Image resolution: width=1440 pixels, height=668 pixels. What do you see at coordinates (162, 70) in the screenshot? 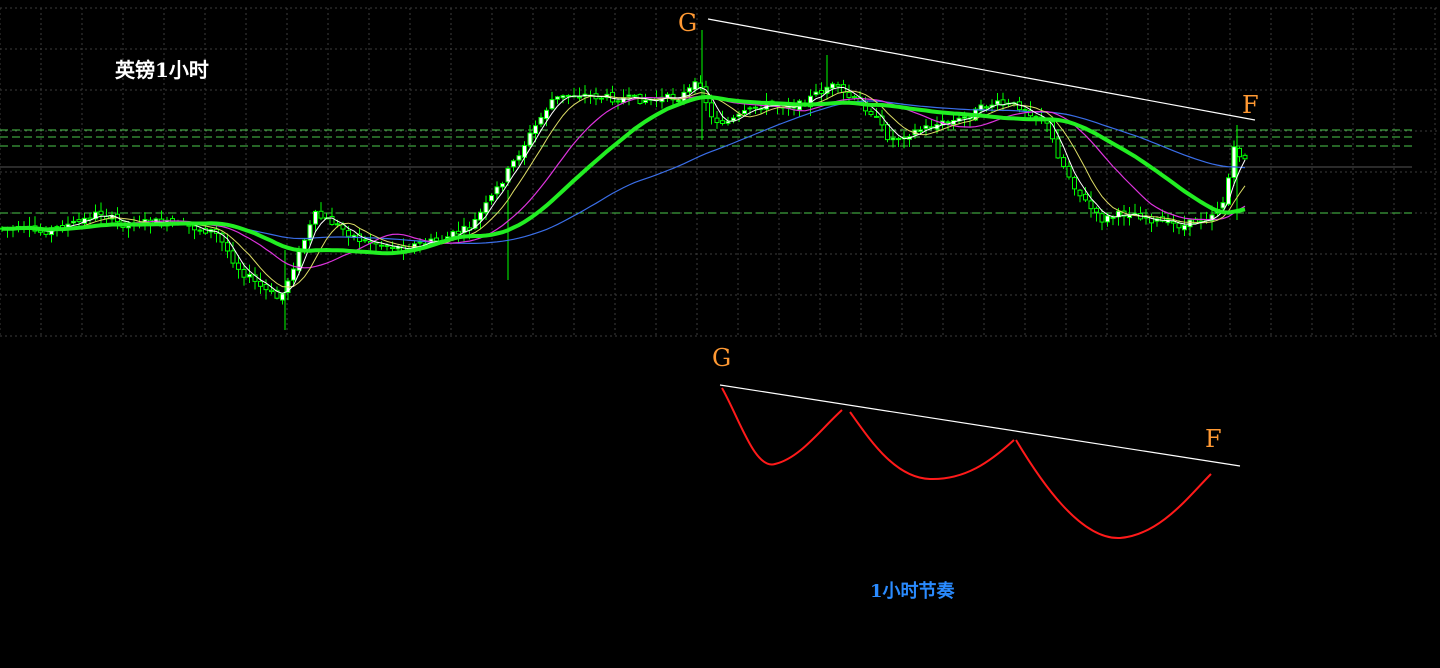
I see `chart-title: 英镑1小时` at bounding box center [162, 70].